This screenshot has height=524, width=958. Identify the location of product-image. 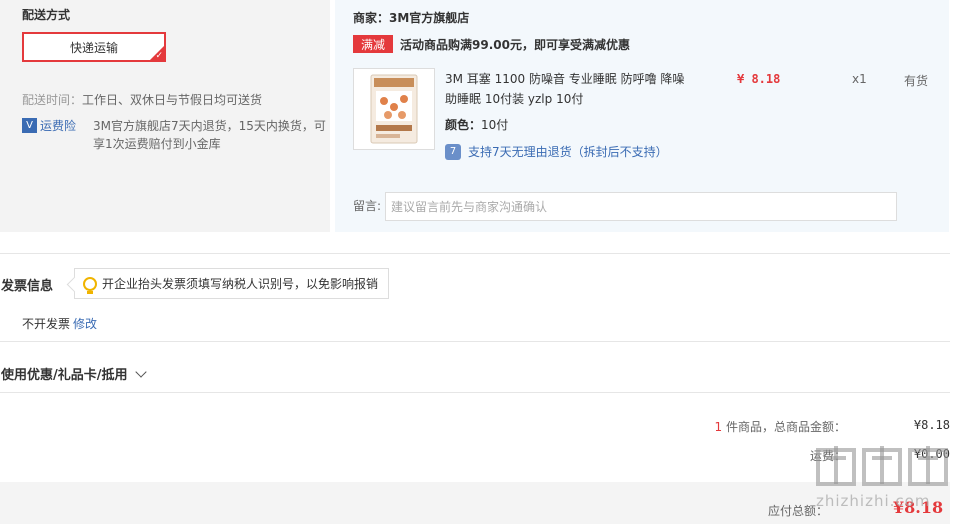
(394, 109).